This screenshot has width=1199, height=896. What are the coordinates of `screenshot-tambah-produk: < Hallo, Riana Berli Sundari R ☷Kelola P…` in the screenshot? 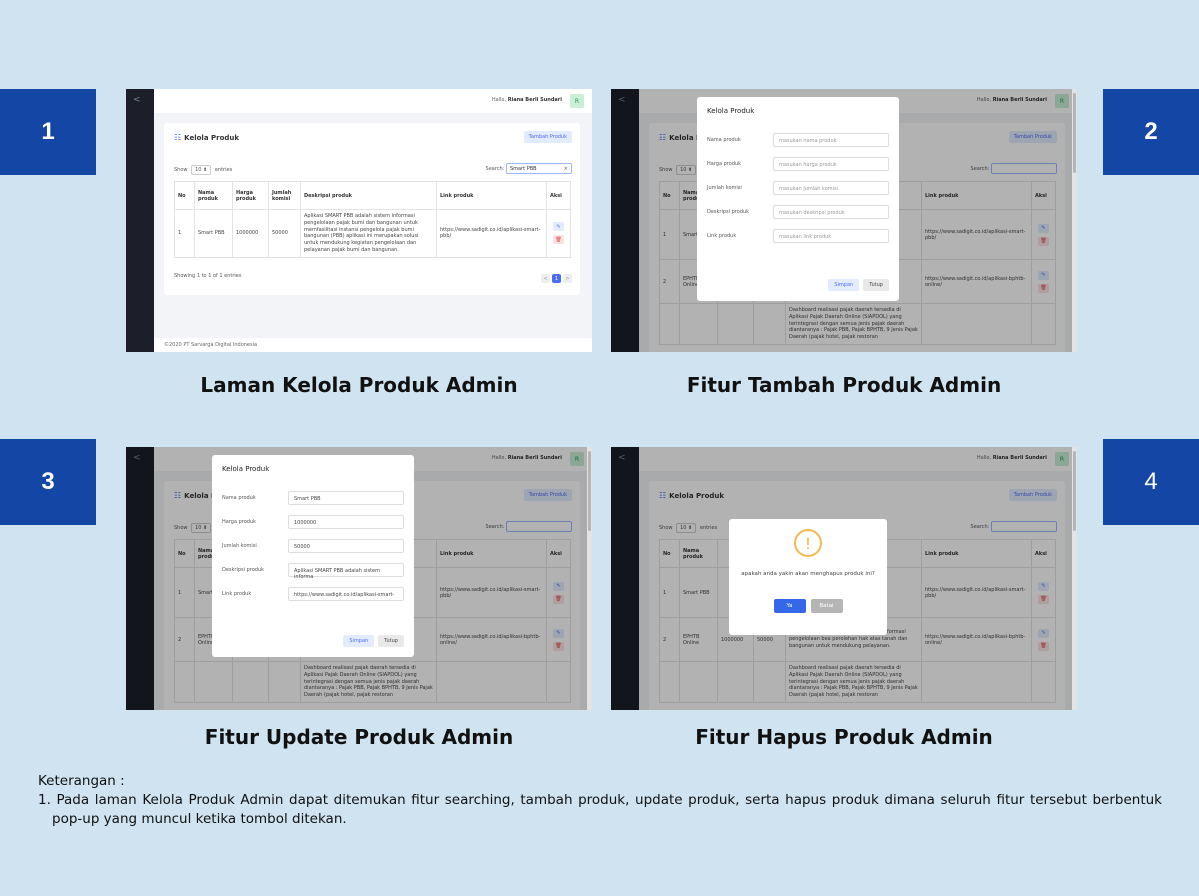 It's located at (844, 220).